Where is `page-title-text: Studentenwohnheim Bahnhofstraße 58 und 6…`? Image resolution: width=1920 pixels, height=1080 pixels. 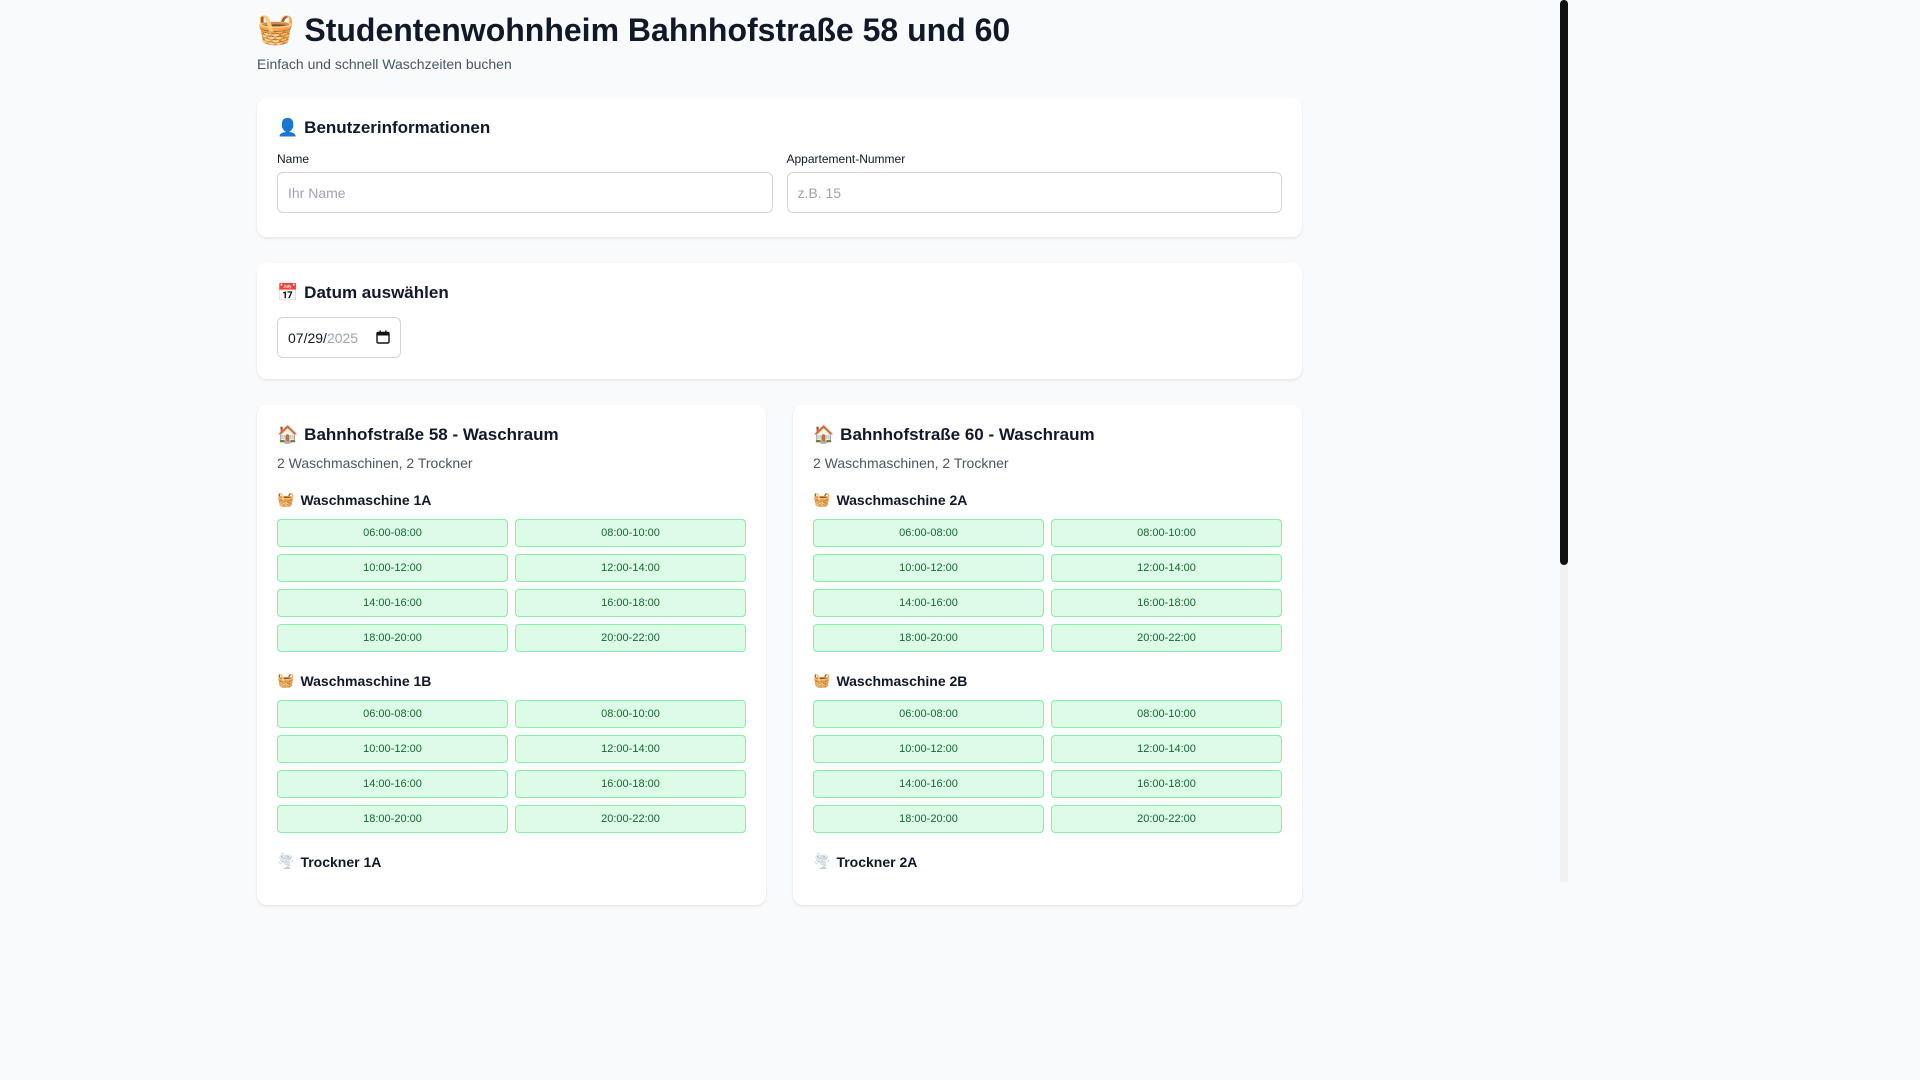 page-title-text: Studentenwohnheim Bahnhofstraße 58 und 6… is located at coordinates (657, 30).